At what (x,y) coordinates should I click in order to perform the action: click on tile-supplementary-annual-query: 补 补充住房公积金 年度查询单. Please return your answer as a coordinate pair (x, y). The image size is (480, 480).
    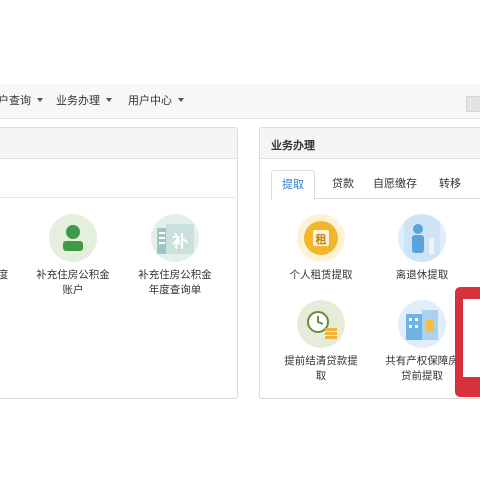
    Looking at the image, I should click on (175, 256).